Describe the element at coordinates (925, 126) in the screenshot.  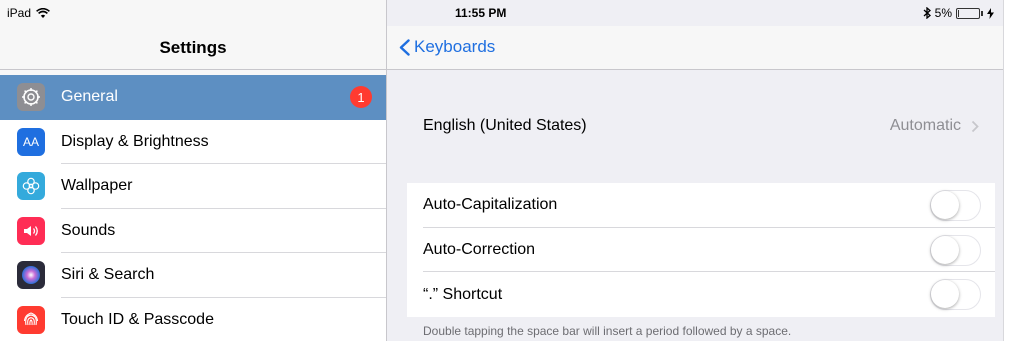
I see `language-value: Automatic` at that location.